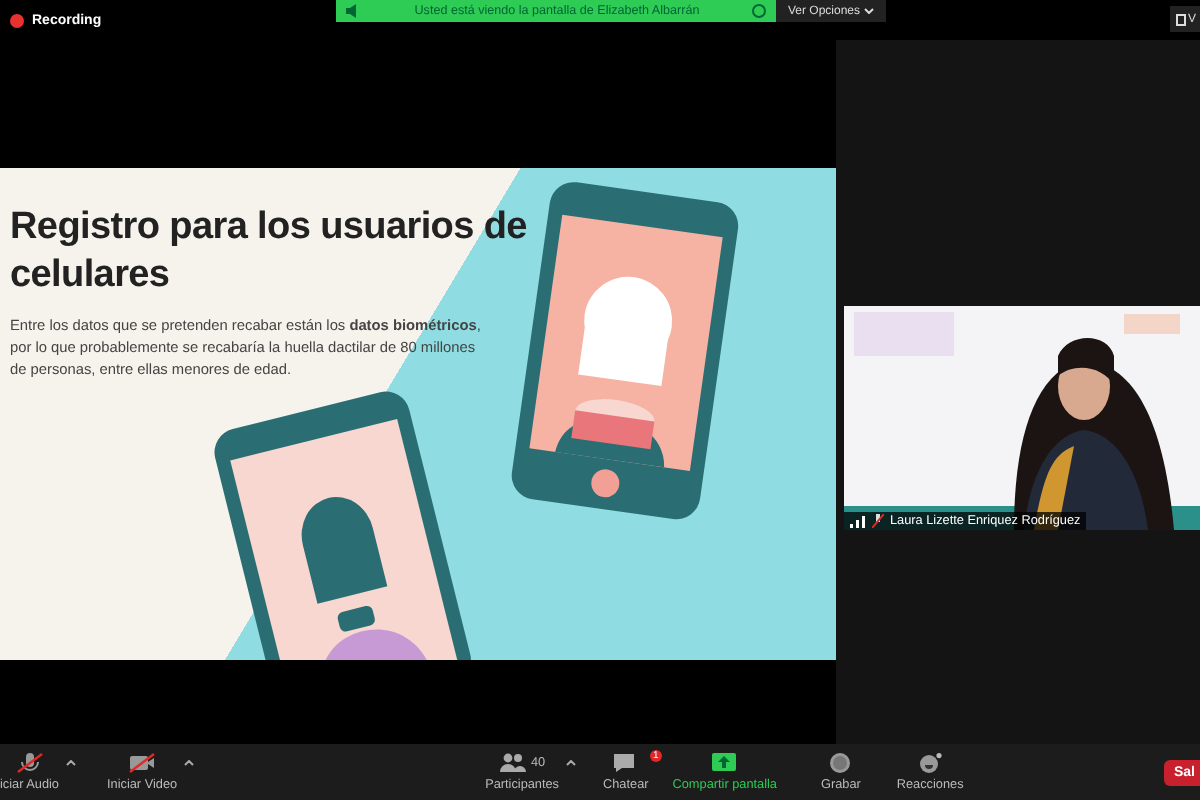 Image resolution: width=1200 pixels, height=800 pixels. Describe the element at coordinates (354, 11) in the screenshot. I see `speaker-icon` at that location.